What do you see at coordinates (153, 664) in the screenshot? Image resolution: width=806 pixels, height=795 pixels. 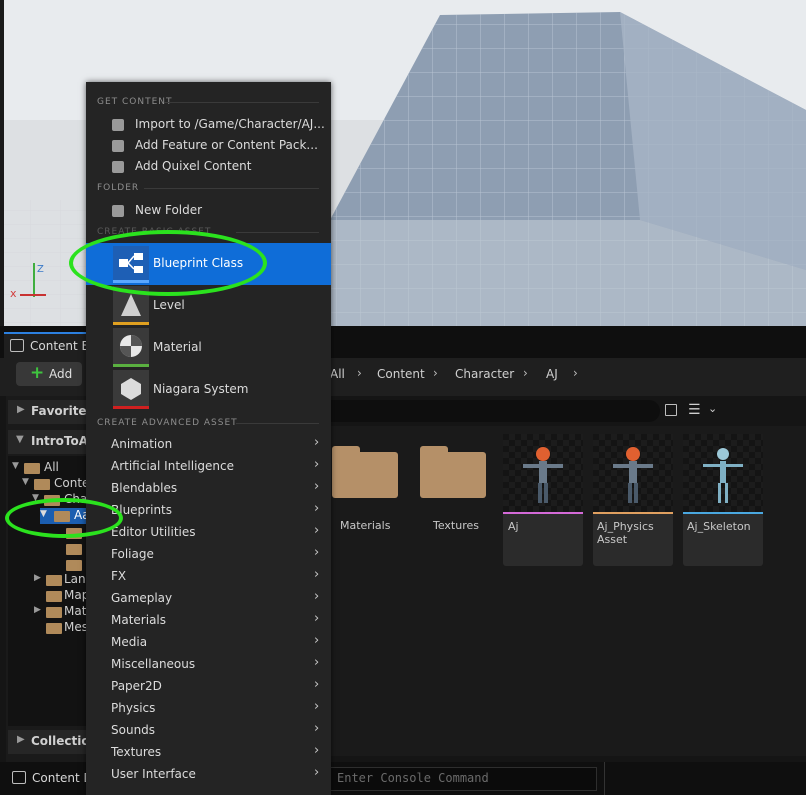 I see `menu-item-label: Miscellaneous` at bounding box center [153, 664].